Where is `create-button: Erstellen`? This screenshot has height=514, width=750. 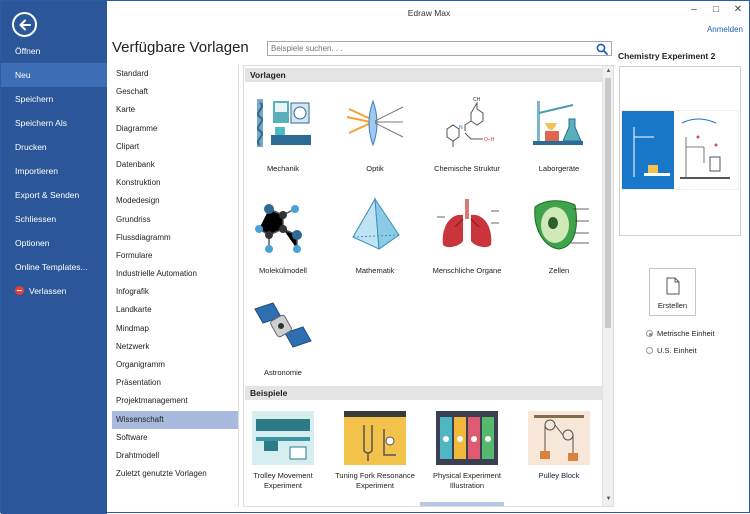
create-button: Erstellen is located at coordinates (672, 292).